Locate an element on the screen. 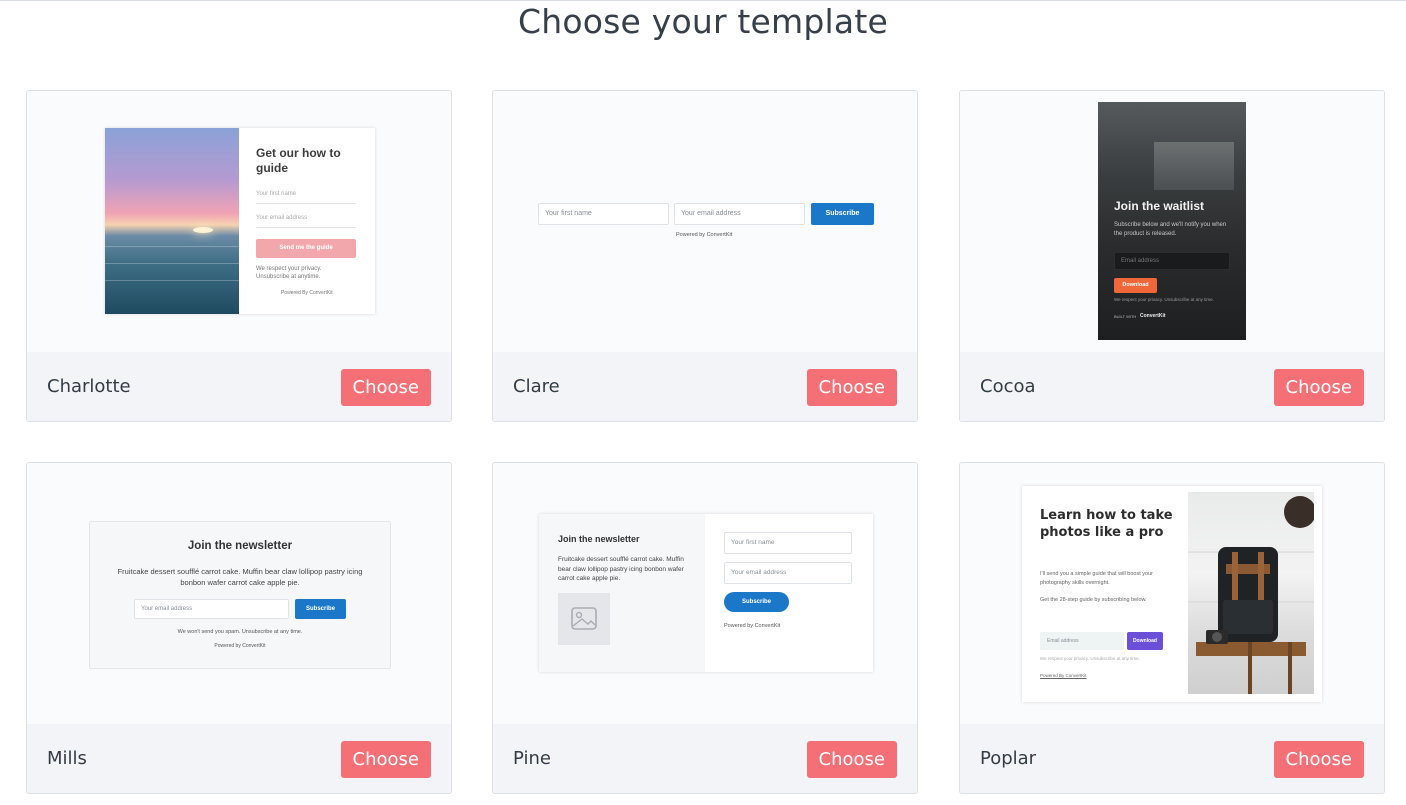  template-name: Mills is located at coordinates (67, 758).